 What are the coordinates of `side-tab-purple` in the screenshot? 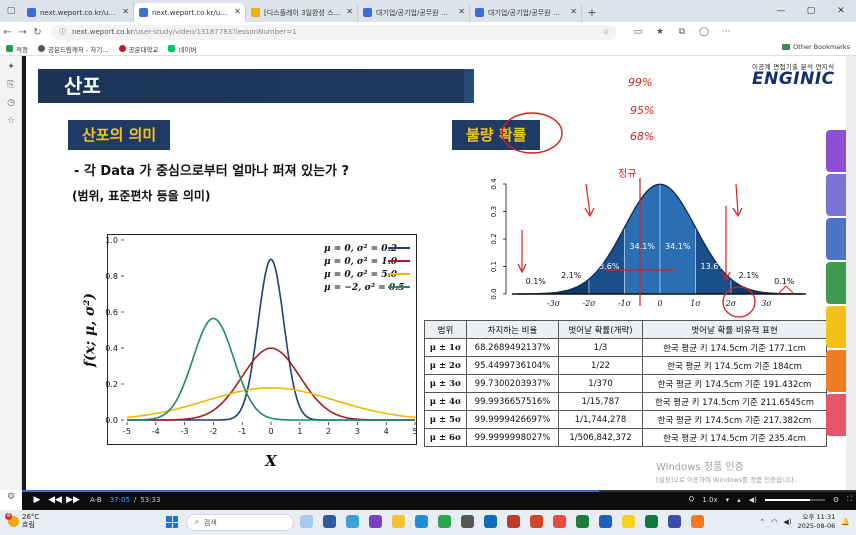 It's located at (836, 151).